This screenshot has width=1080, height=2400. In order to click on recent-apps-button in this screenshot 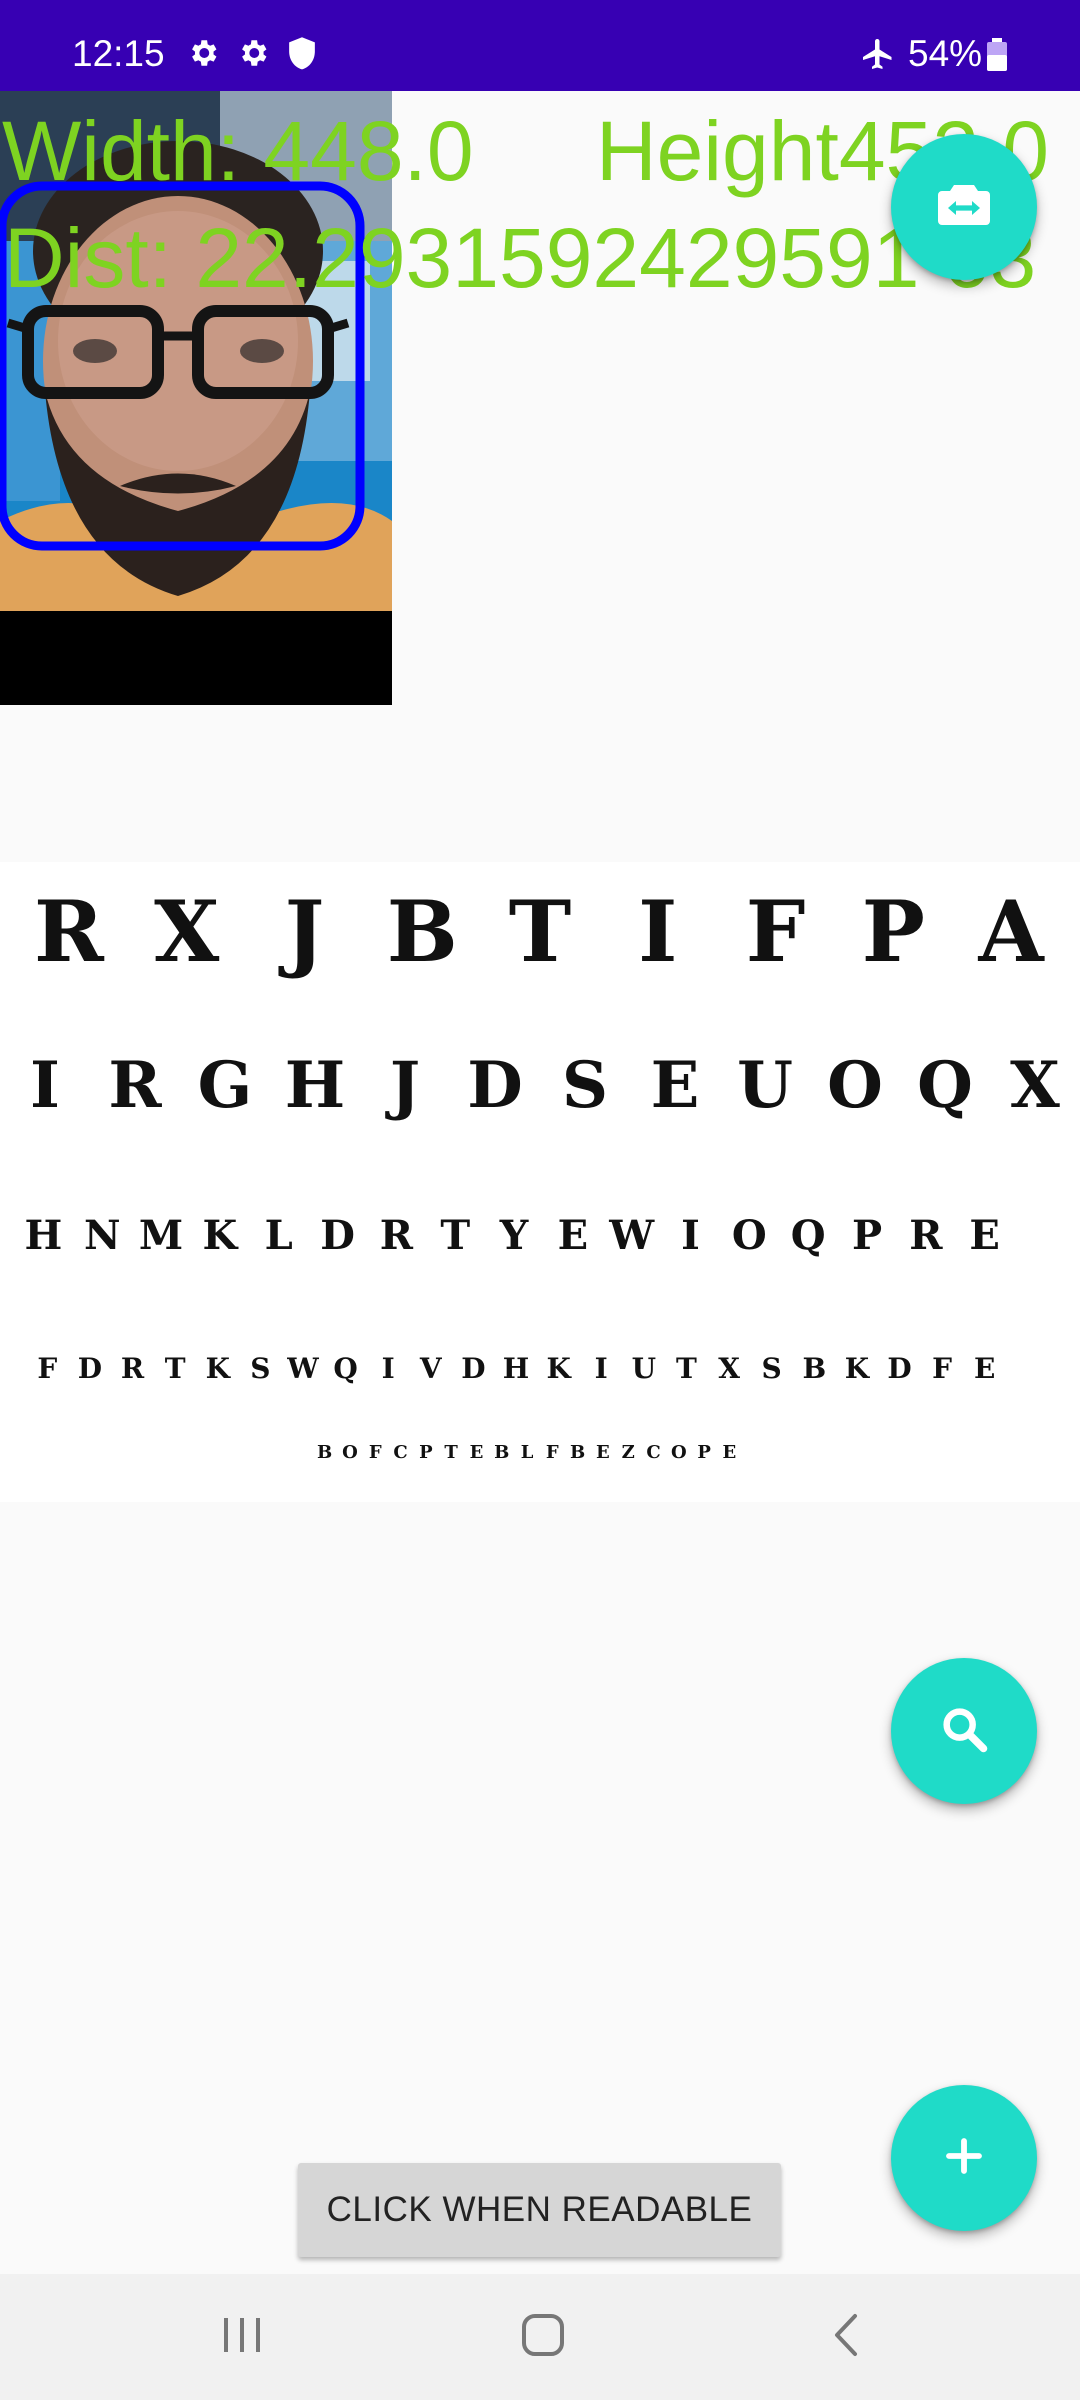, I will do `click(242, 2337)`.